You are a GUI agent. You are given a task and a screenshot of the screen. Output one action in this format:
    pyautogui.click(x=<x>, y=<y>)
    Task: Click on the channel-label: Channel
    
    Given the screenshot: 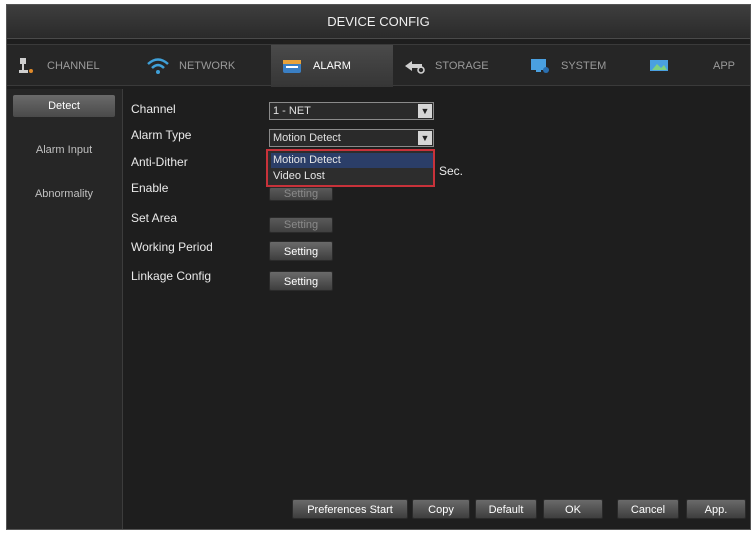 What is the action you would take?
    pyautogui.click(x=153, y=109)
    